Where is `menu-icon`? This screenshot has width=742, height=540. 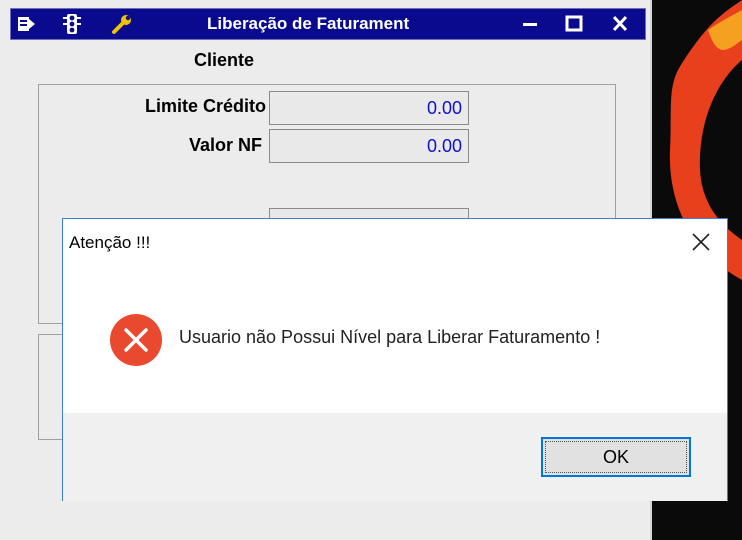 menu-icon is located at coordinates (26, 24).